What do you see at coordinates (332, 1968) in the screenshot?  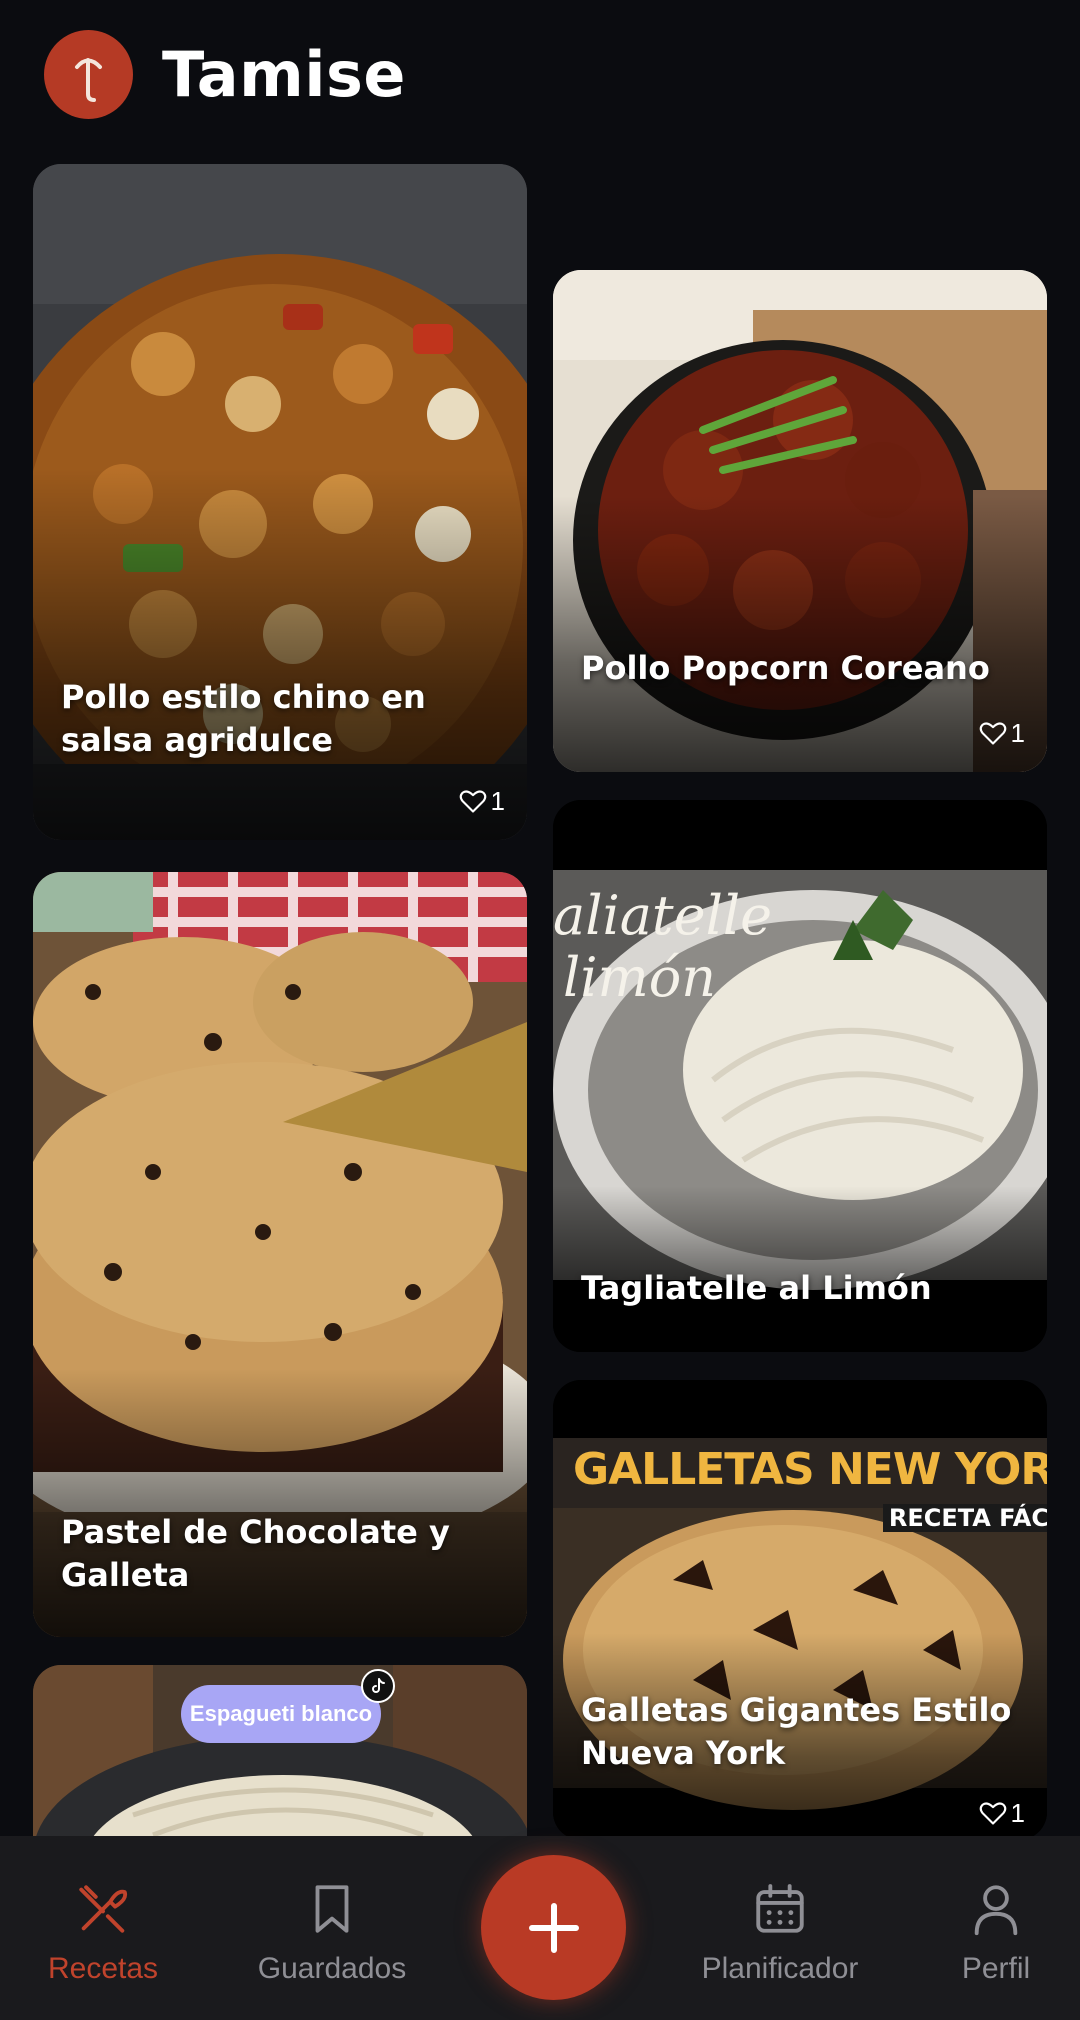 I see `nav-label: Guardados` at bounding box center [332, 1968].